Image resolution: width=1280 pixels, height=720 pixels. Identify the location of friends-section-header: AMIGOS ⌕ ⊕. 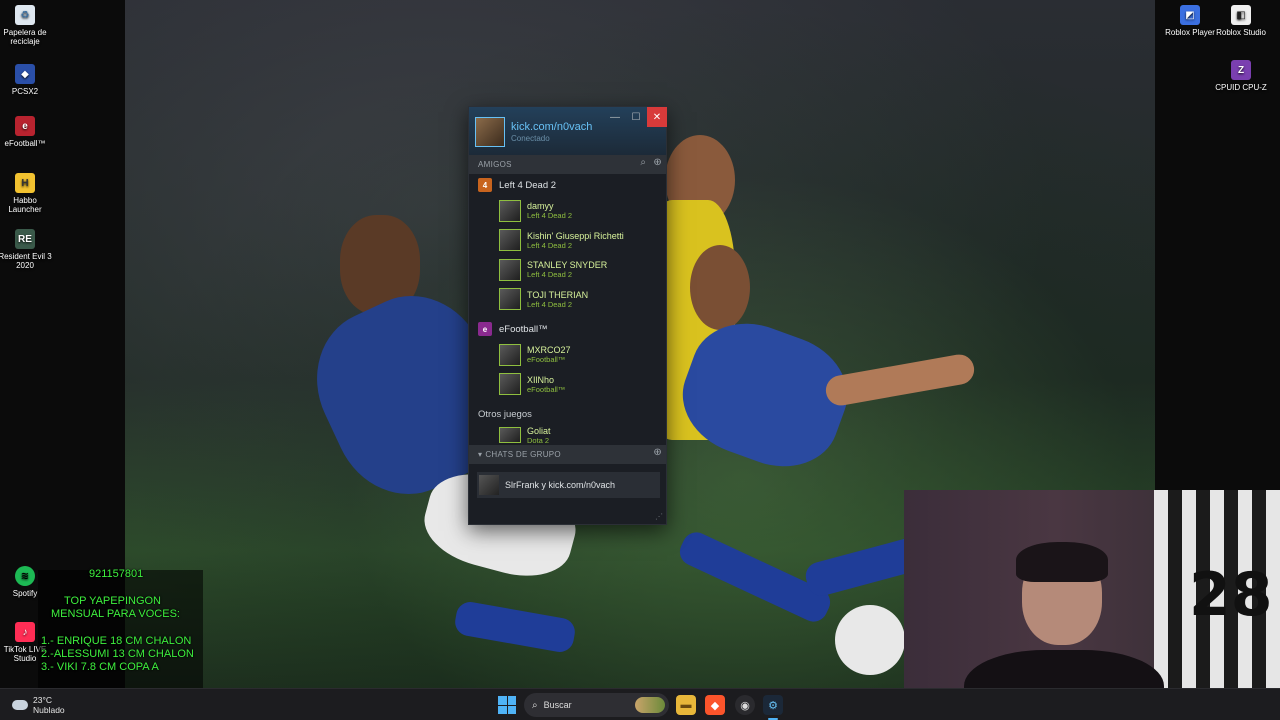
(567, 164).